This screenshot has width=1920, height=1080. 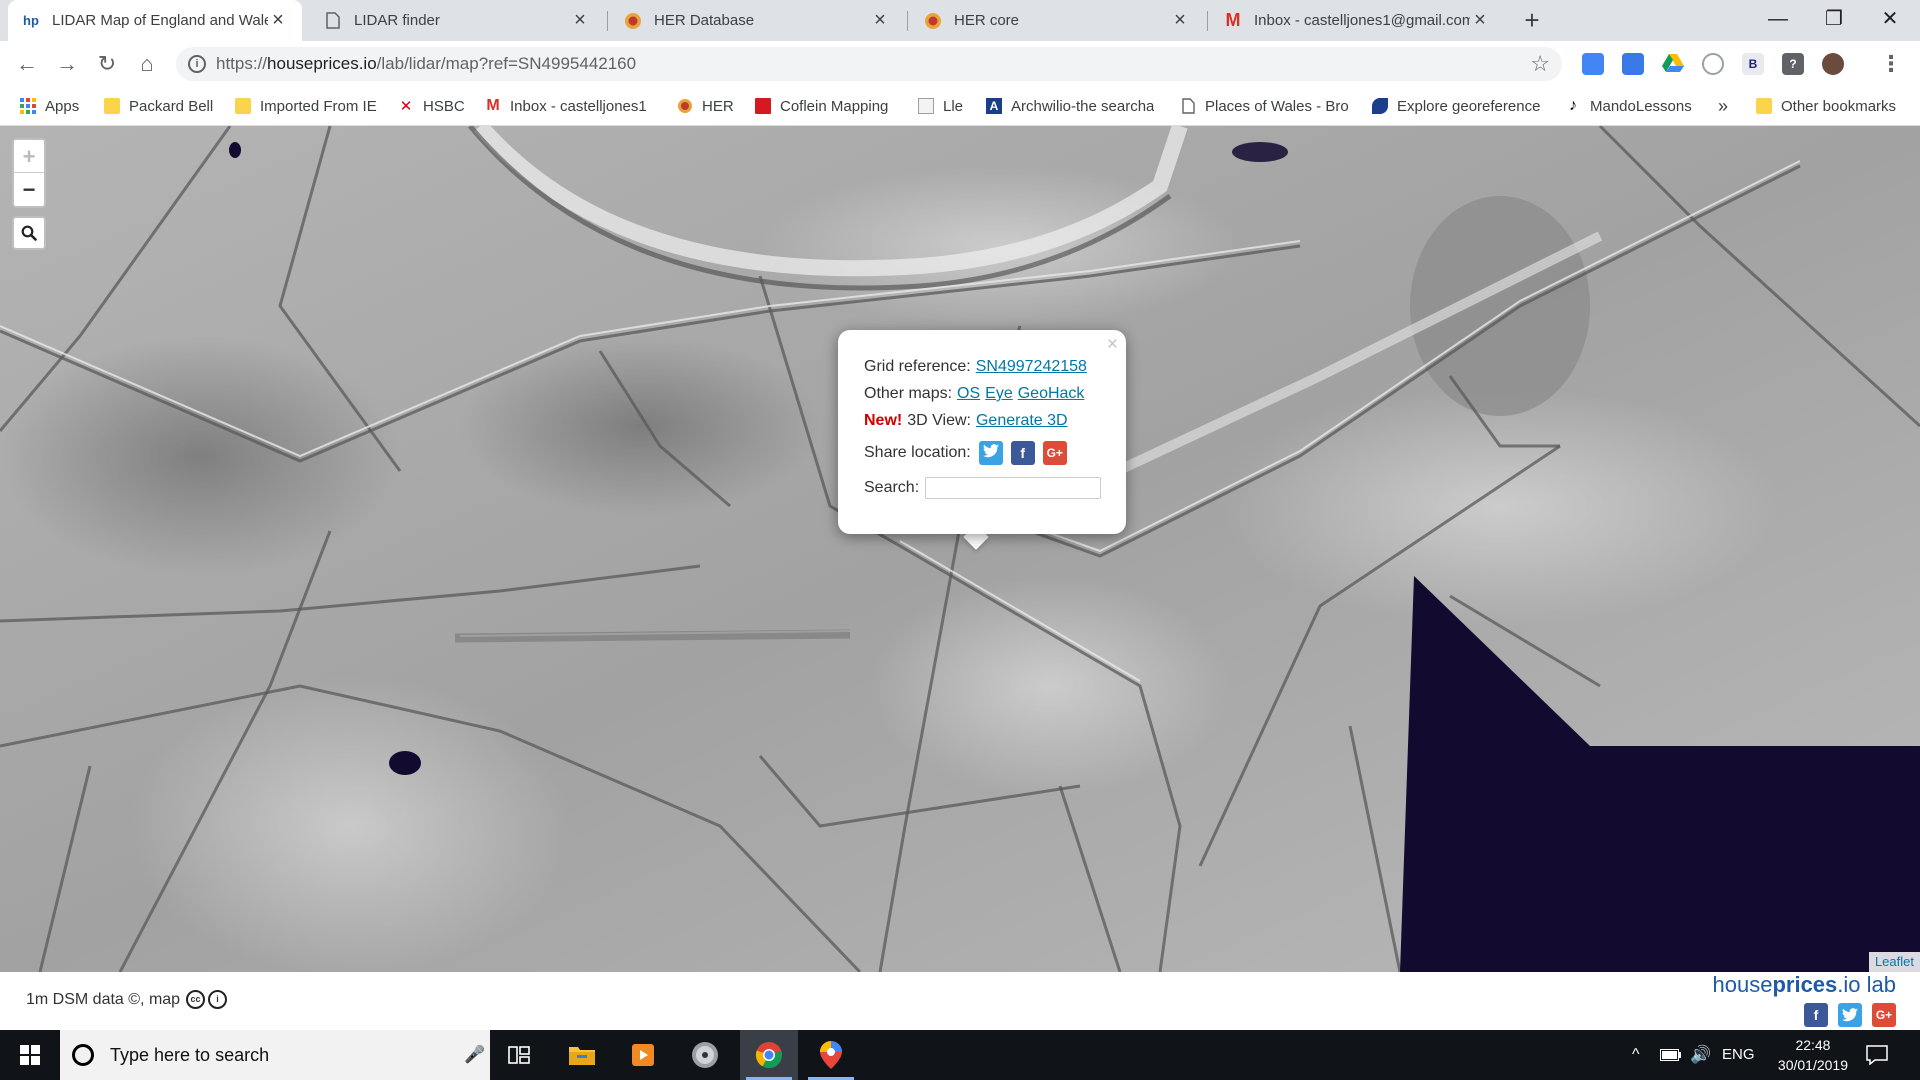 I want to click on chrome-taskbar-icon, so click(x=769, y=1055).